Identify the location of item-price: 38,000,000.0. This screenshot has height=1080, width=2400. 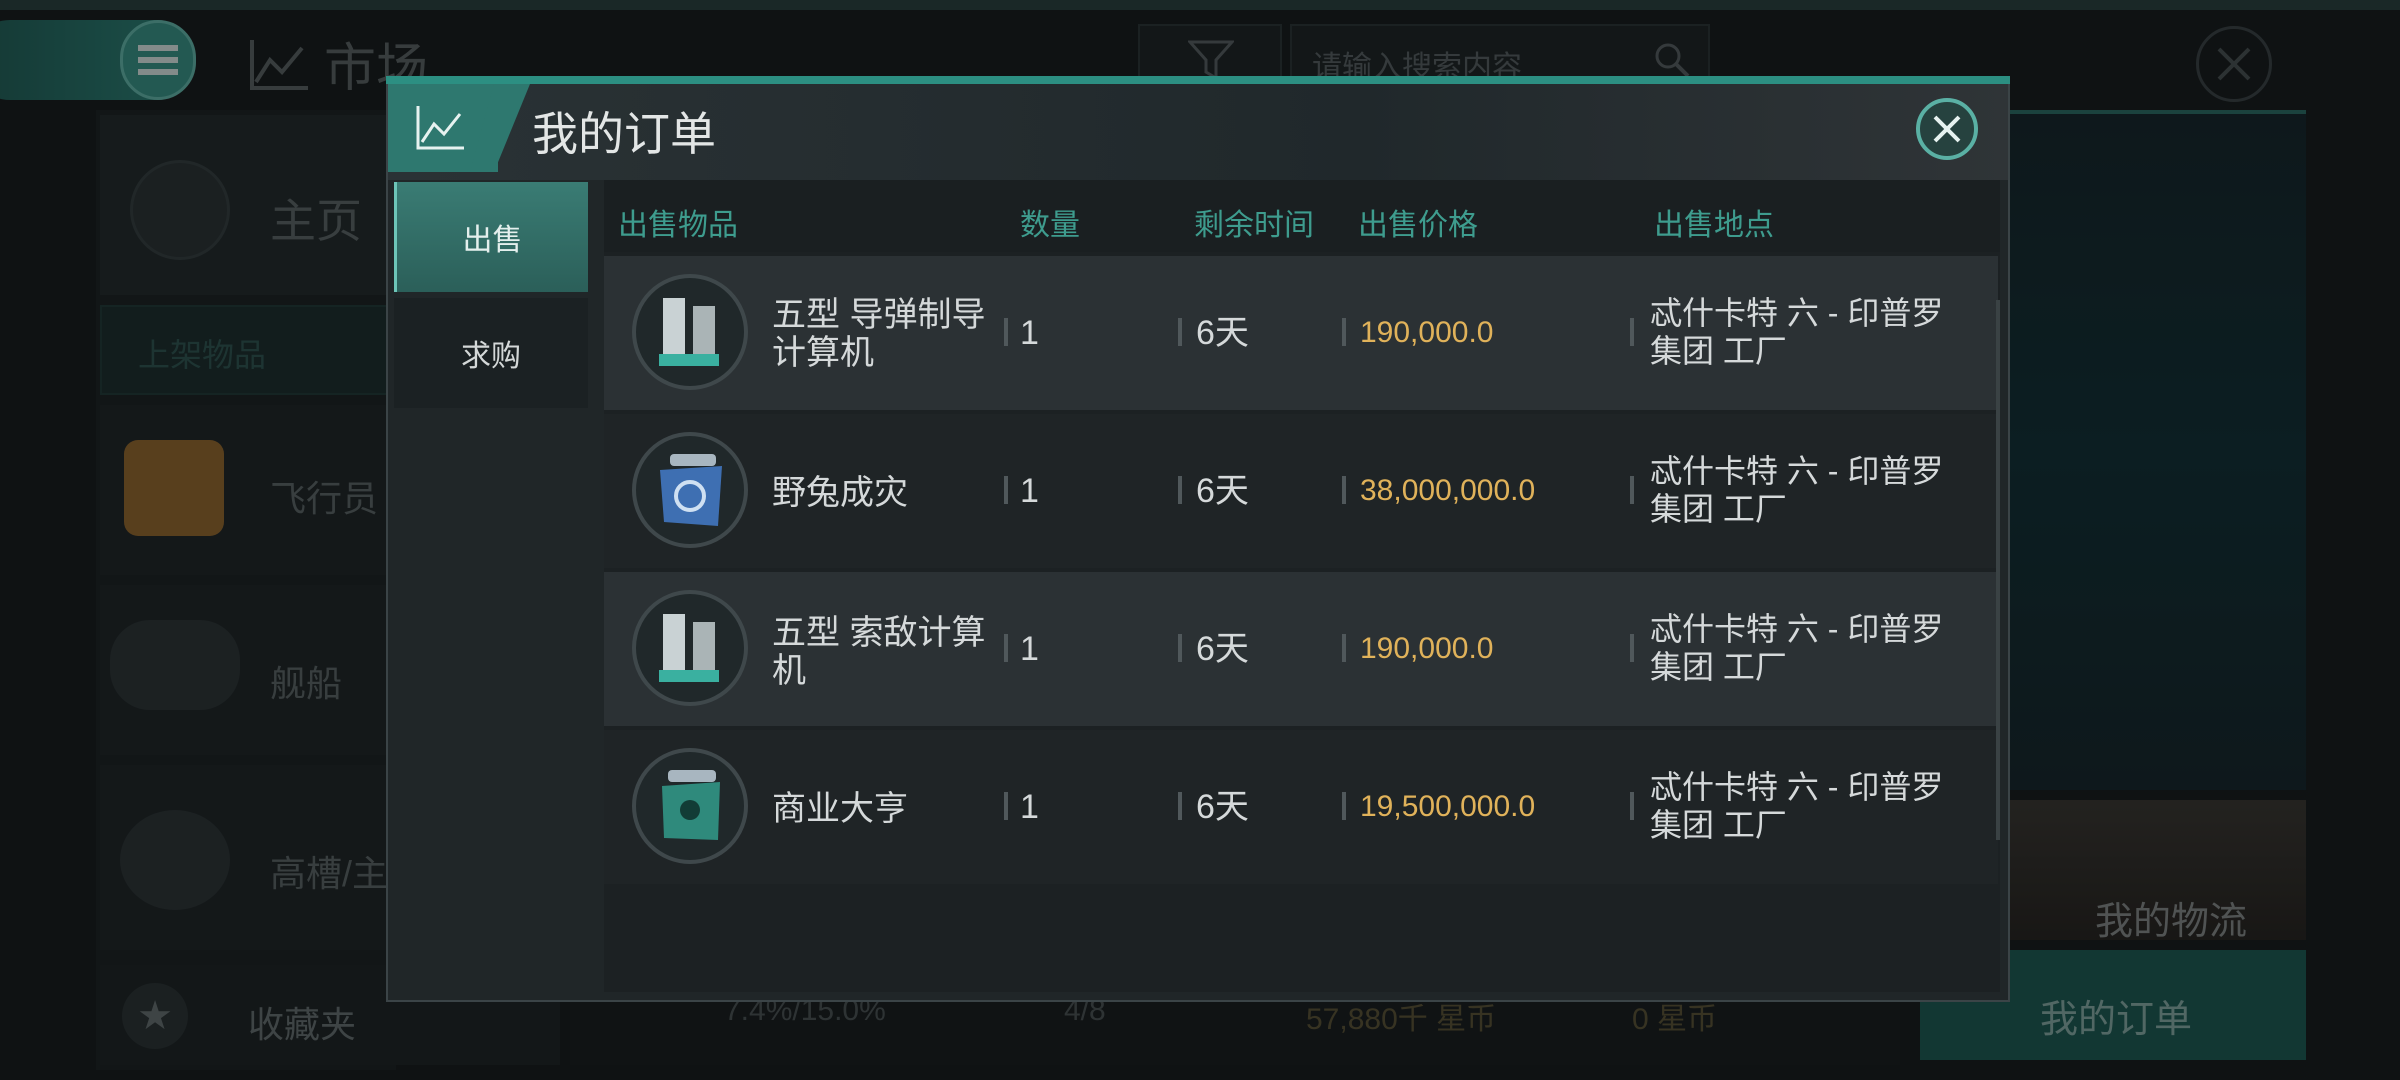
(1448, 490).